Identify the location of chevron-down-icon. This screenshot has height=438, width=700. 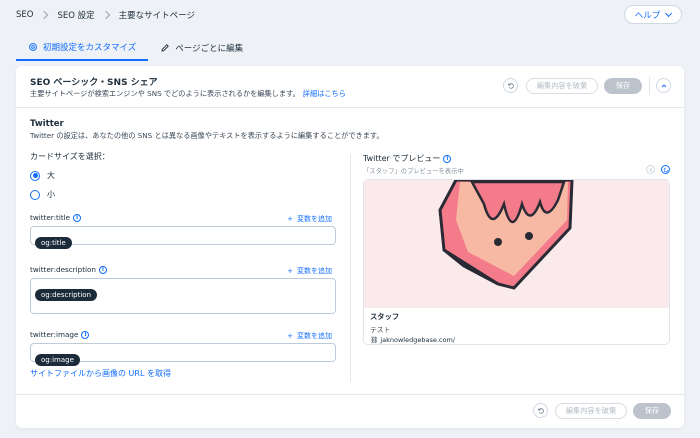
(669, 13).